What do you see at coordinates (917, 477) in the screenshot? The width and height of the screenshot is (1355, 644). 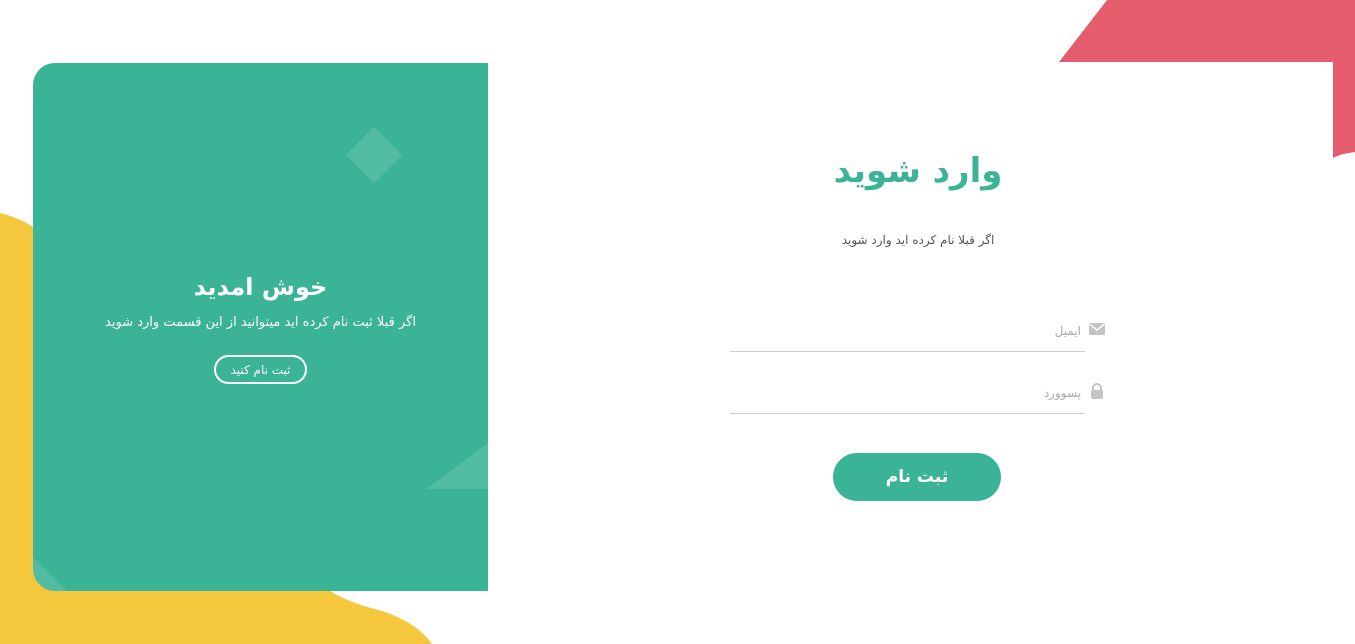 I see `submit-button: ثبت نام` at bounding box center [917, 477].